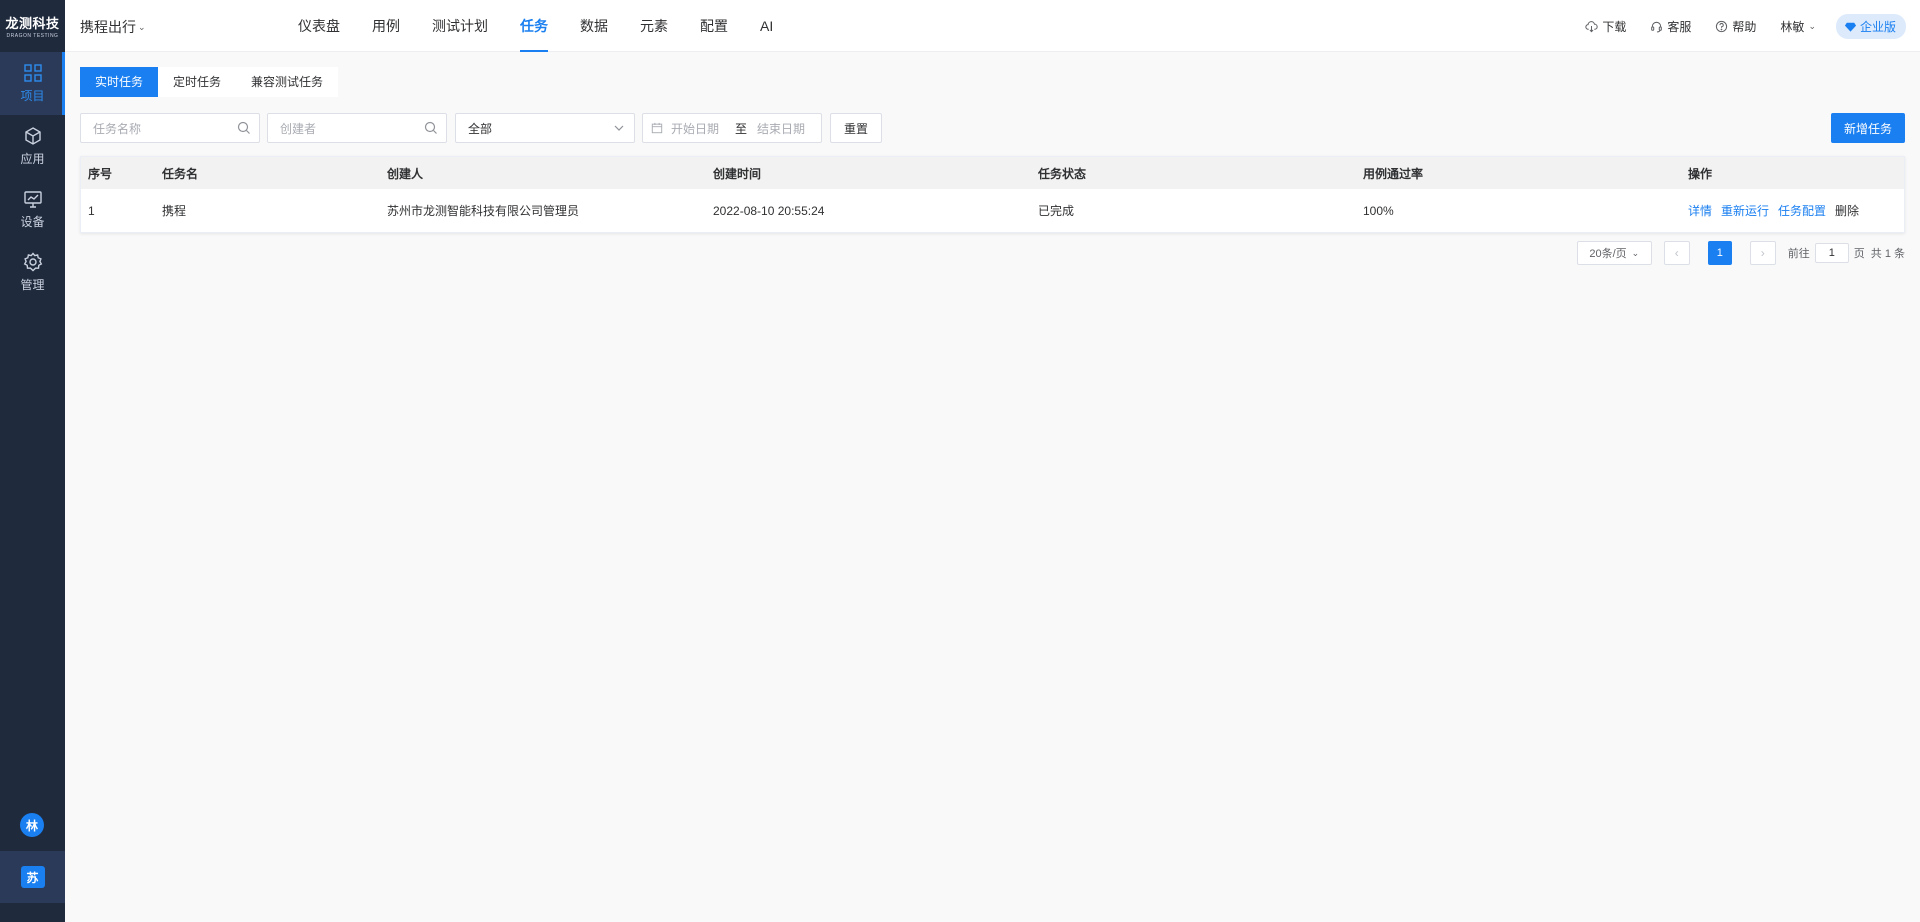 The image size is (1920, 922). Describe the element at coordinates (32, 146) in the screenshot. I see `sidebar-item-app: 应用` at that location.